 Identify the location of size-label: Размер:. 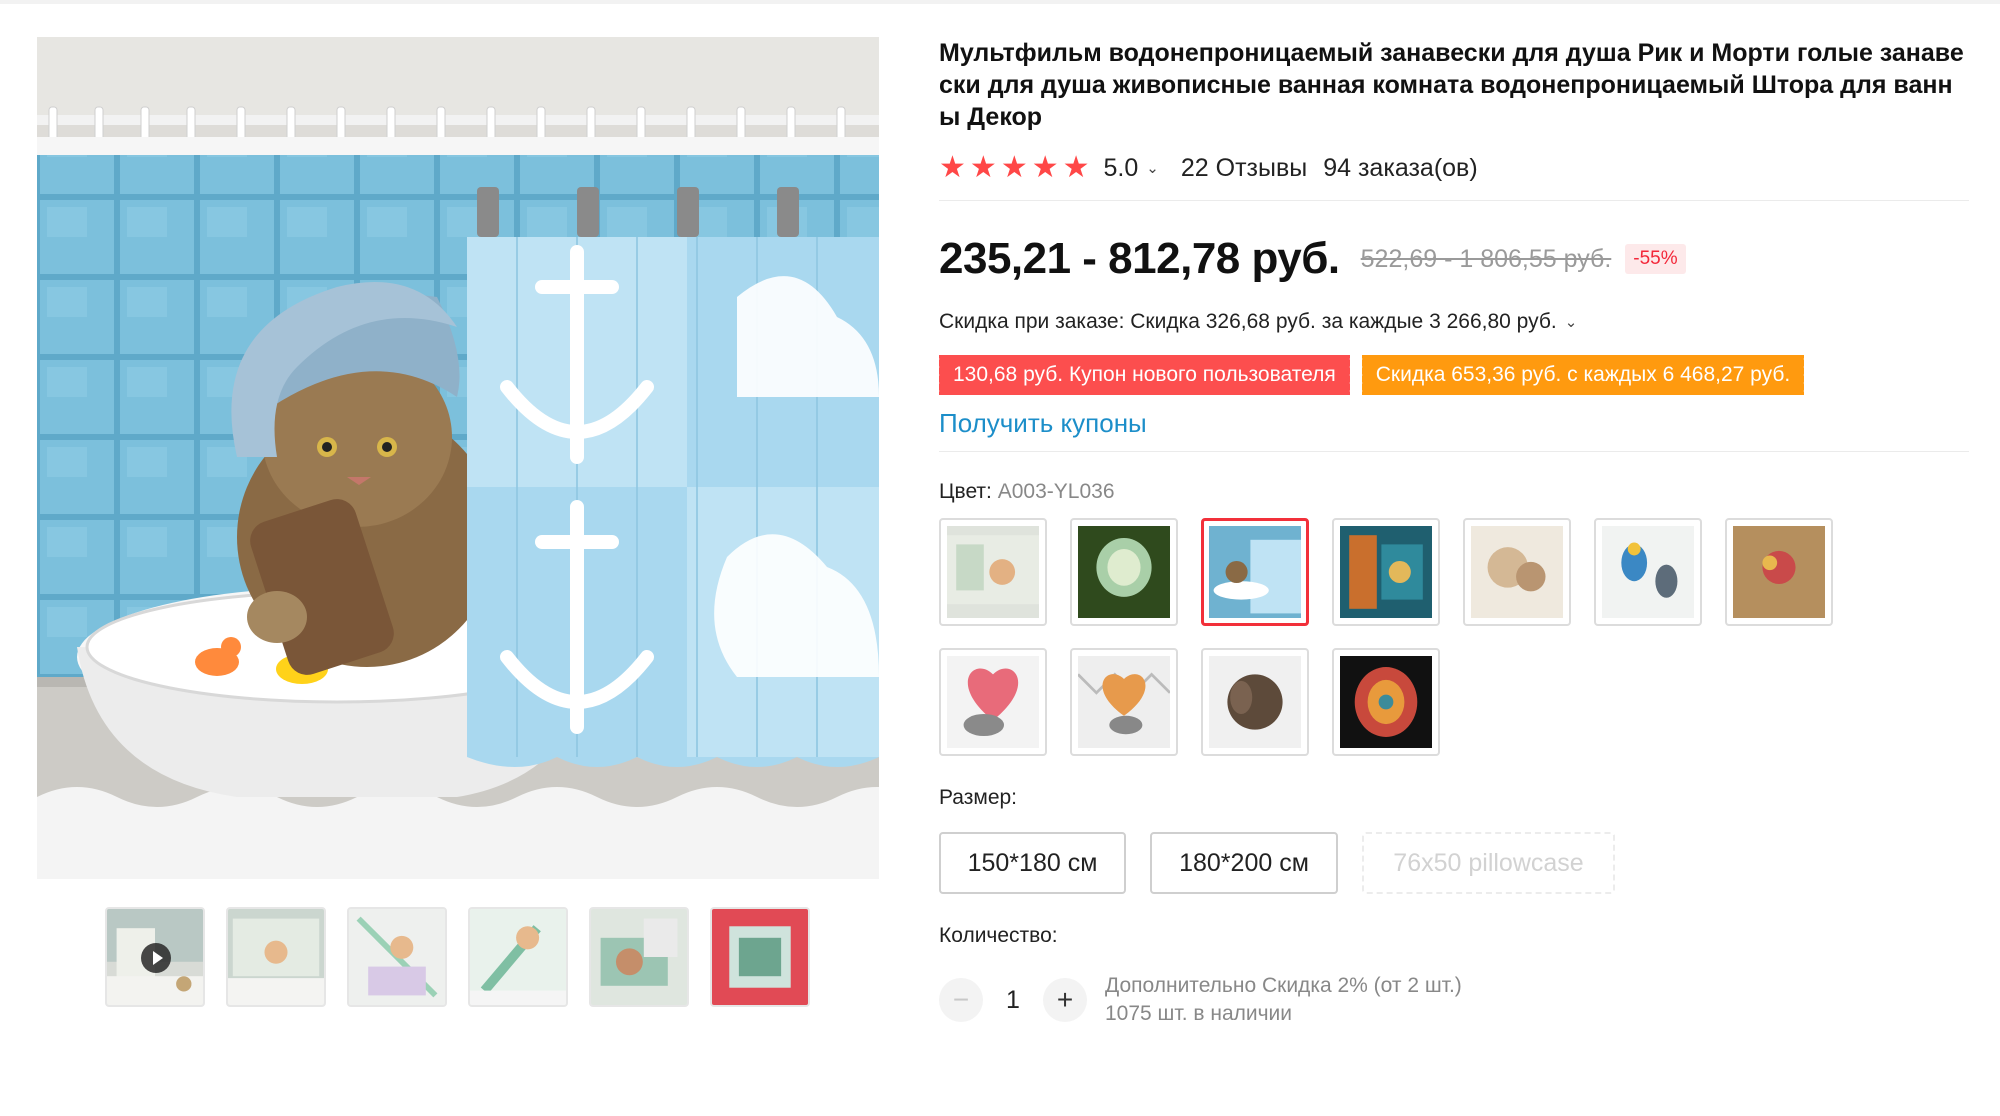
(978, 797).